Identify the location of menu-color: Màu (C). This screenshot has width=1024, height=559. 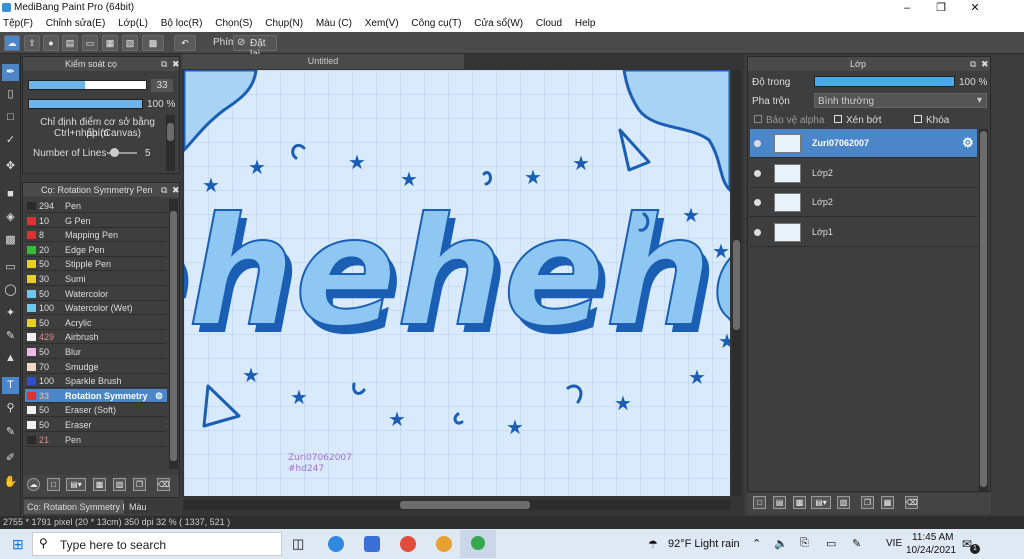
(334, 24).